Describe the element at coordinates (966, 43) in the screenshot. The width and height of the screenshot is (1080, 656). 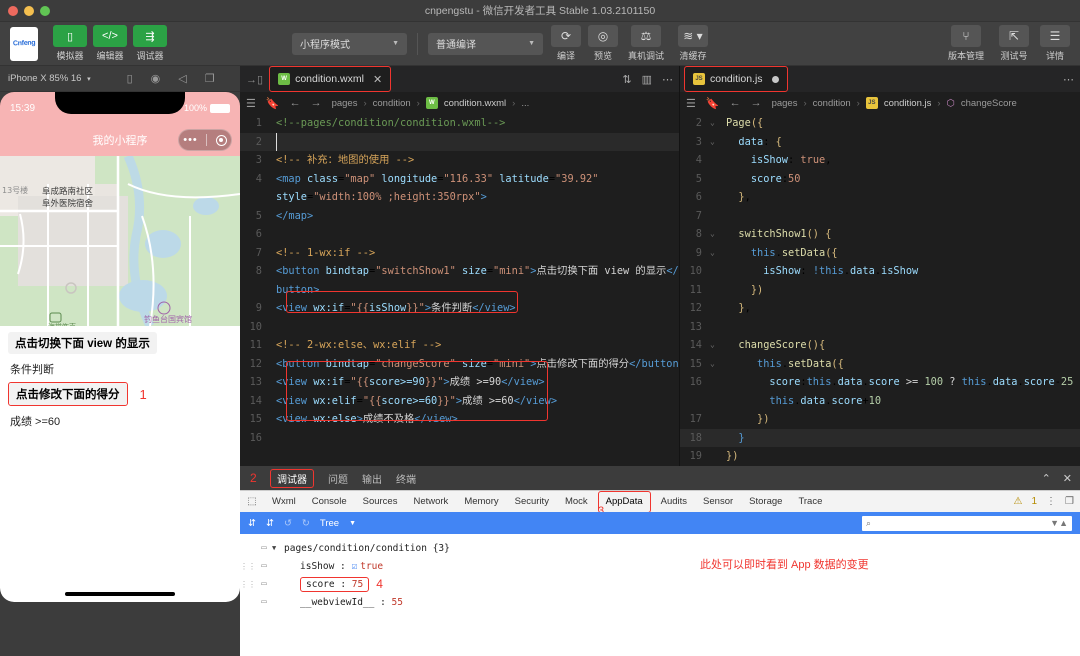
I see `version-control-button: ⑂ 版本管理` at that location.